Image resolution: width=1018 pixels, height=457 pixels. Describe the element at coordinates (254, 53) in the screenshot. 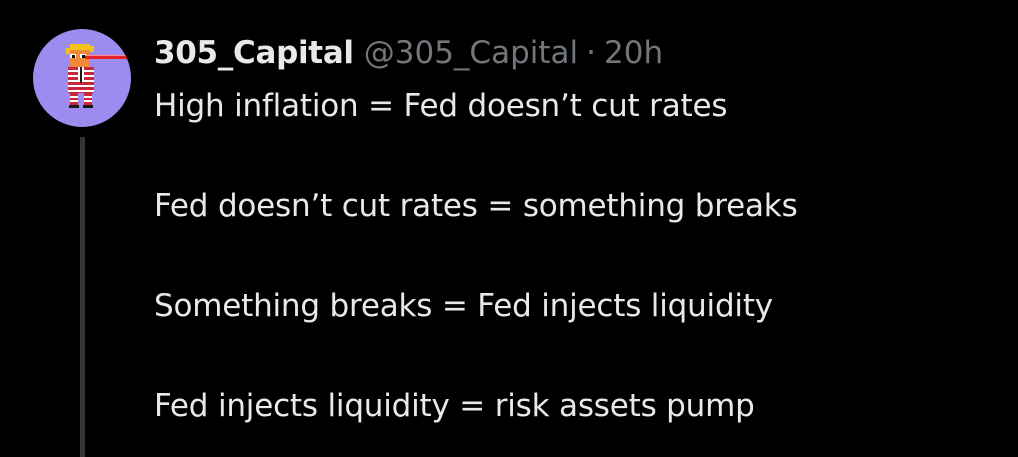

I see `author-display-name: 305_Capital` at that location.